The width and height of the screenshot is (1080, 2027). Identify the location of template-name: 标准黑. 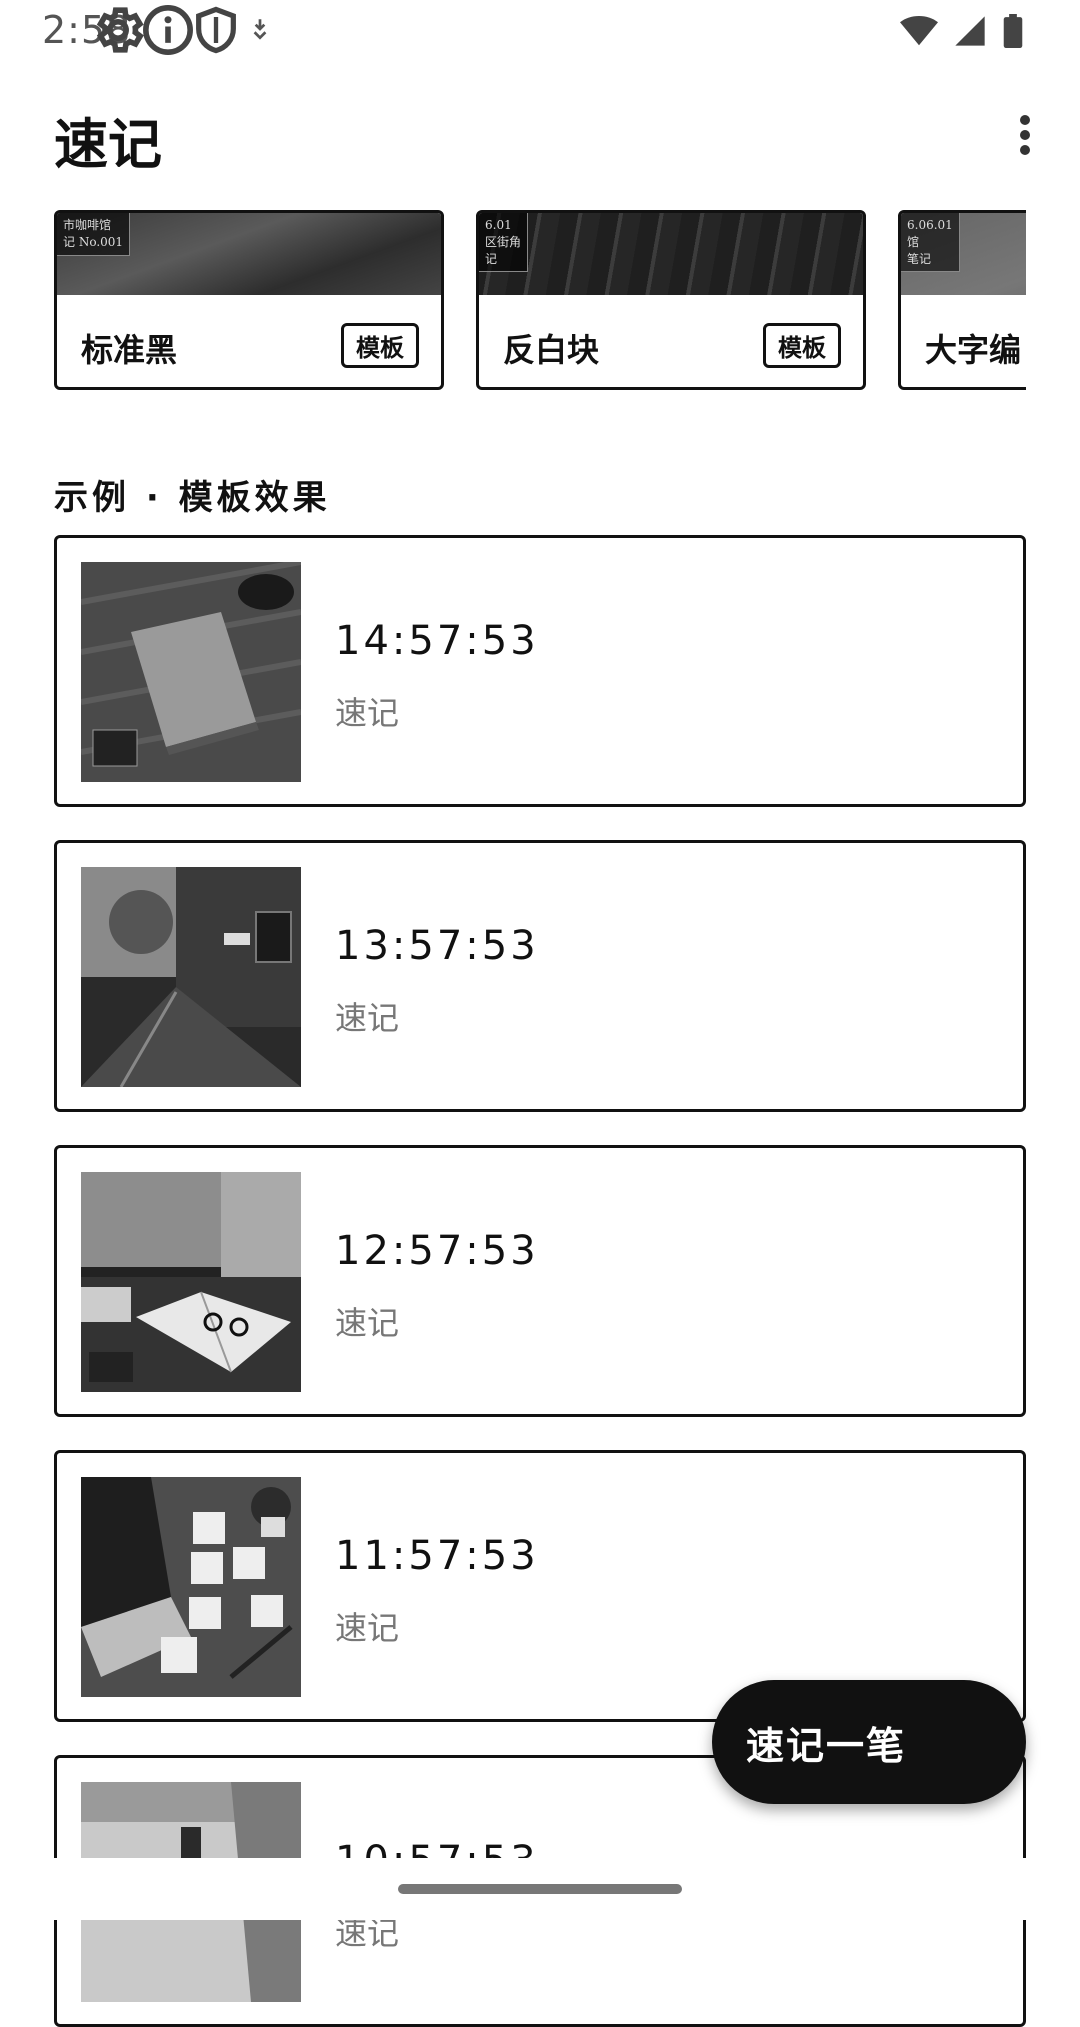
(129, 350).